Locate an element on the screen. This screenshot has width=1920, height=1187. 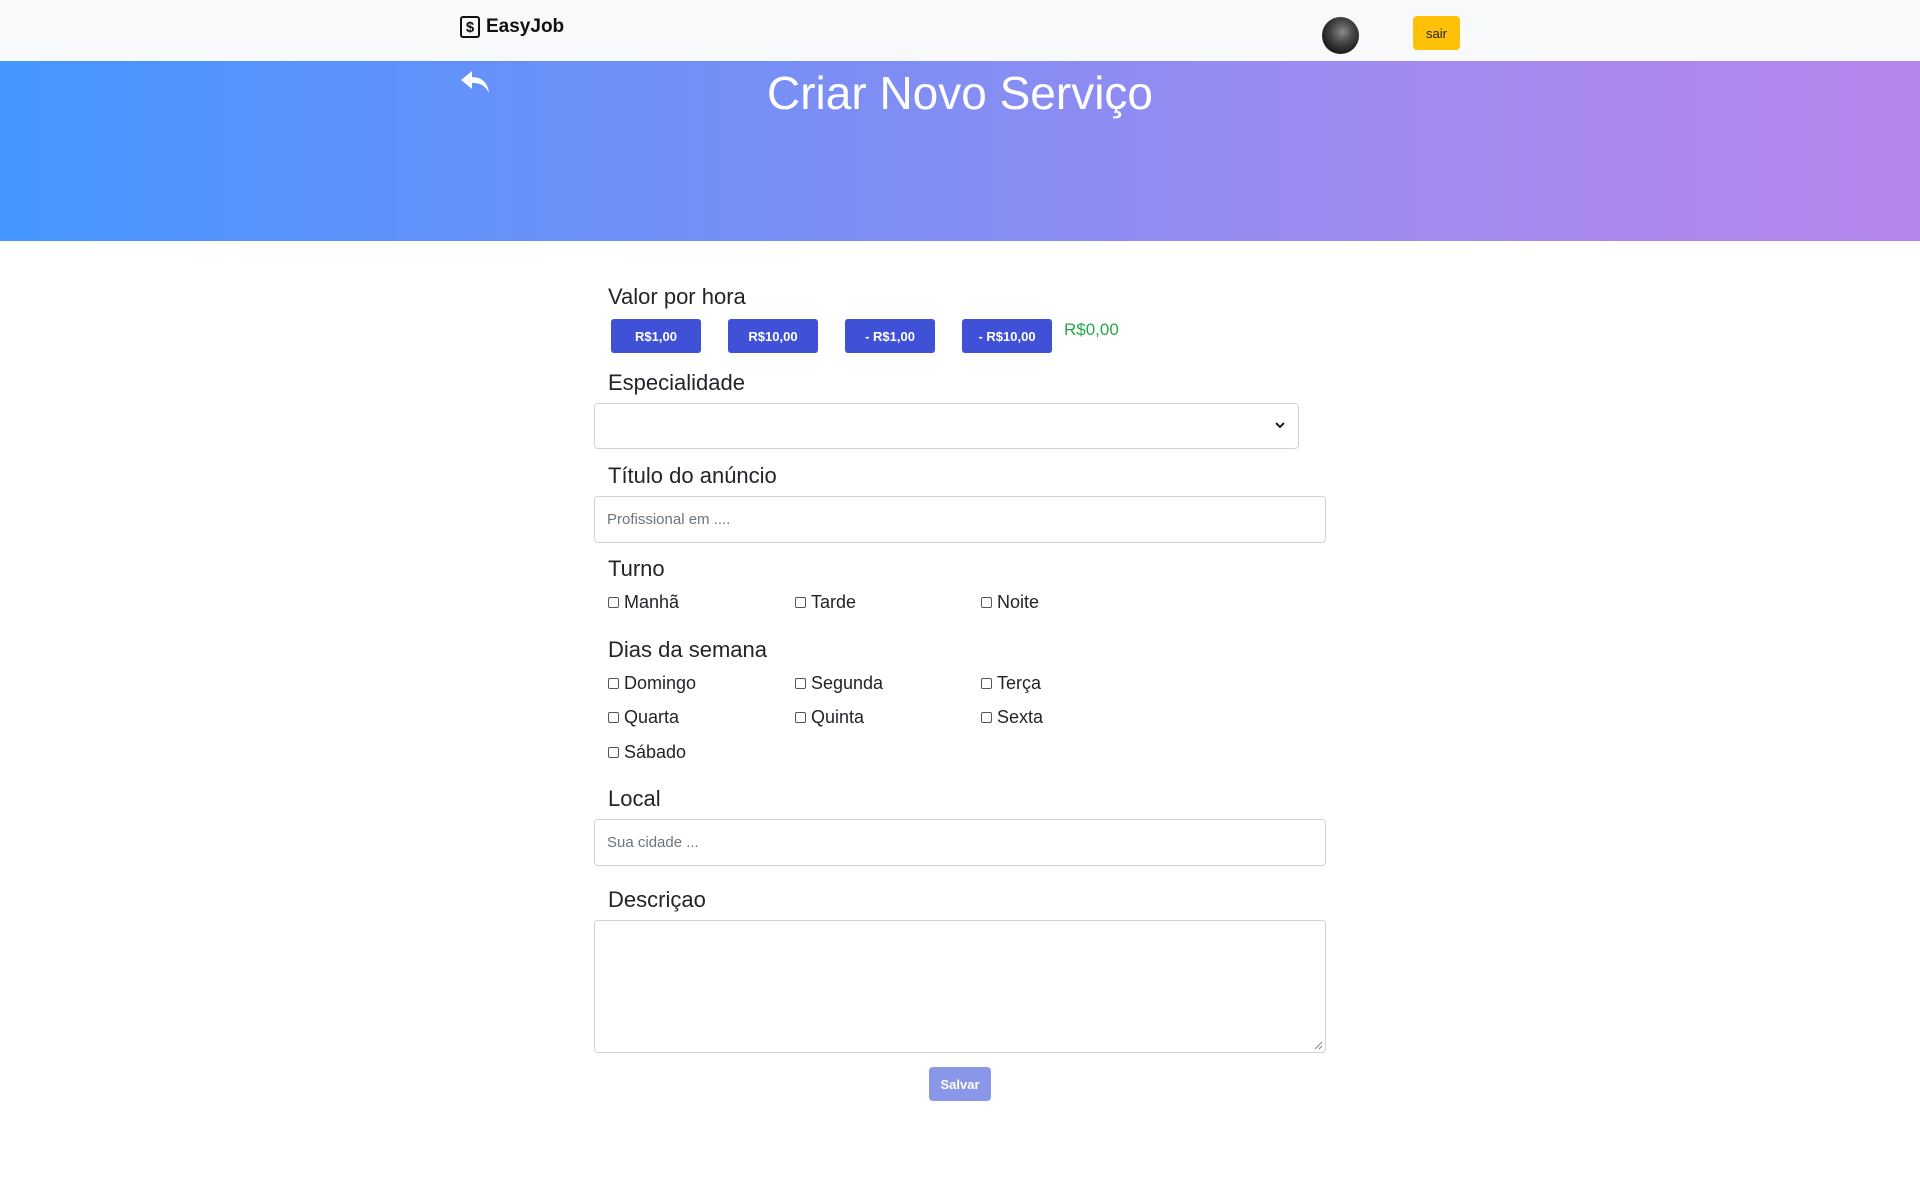
day-saturday-label: Sábado is located at coordinates (655, 752).